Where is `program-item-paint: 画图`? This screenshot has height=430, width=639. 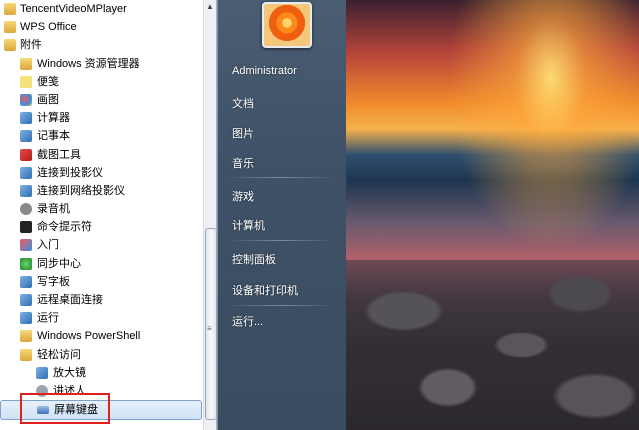 program-item-paint: 画图 is located at coordinates (101, 100).